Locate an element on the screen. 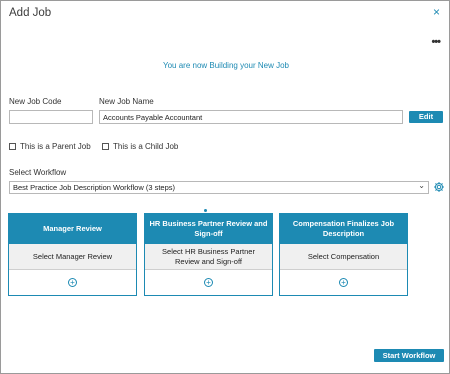 The image size is (450, 374). job-code-label: New Job Code is located at coordinates (35, 101).